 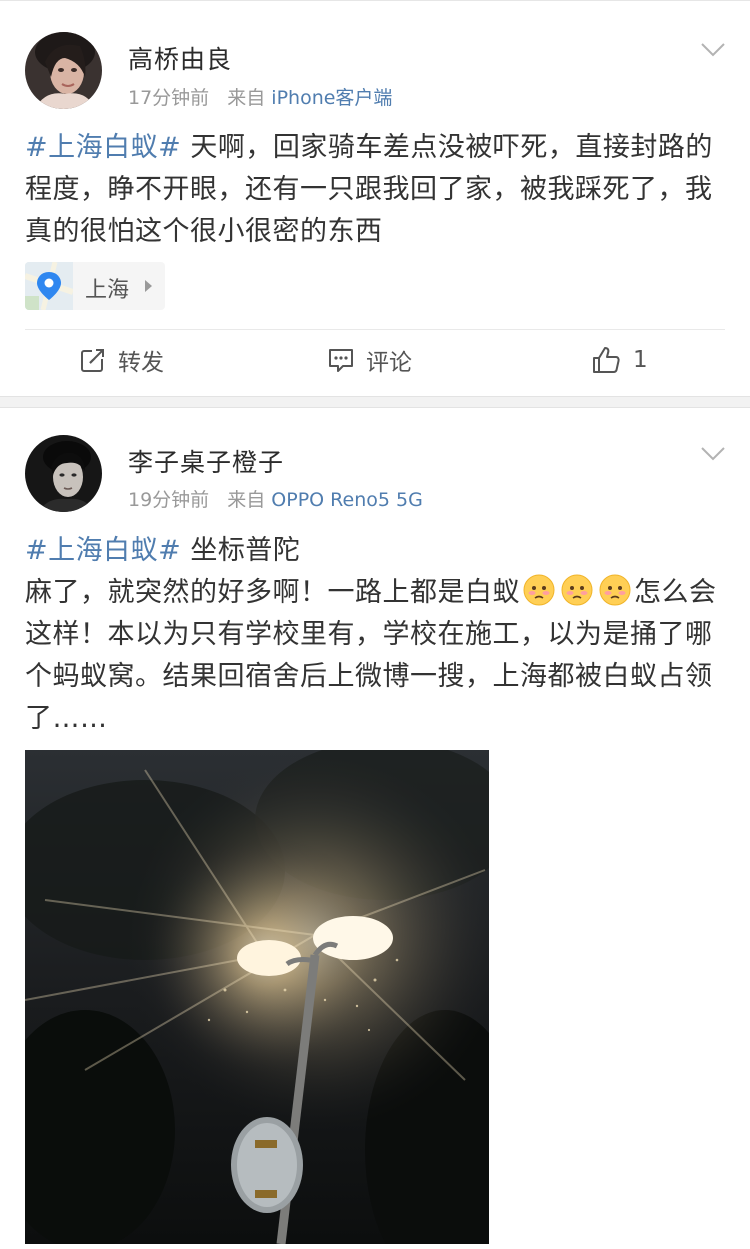 What do you see at coordinates (141, 363) in the screenshot?
I see `repost-label: 转发` at bounding box center [141, 363].